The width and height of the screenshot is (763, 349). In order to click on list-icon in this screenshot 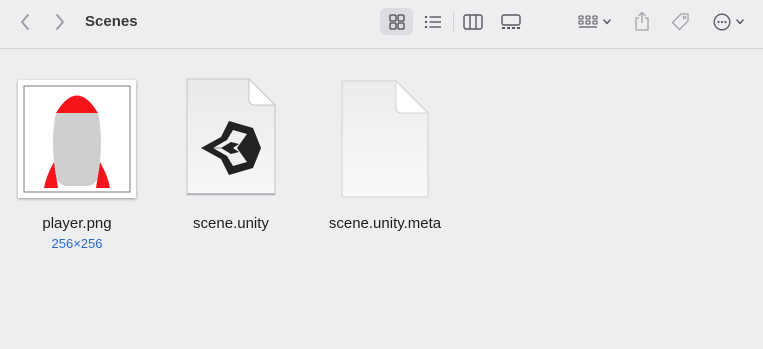, I will do `click(432, 21)`.